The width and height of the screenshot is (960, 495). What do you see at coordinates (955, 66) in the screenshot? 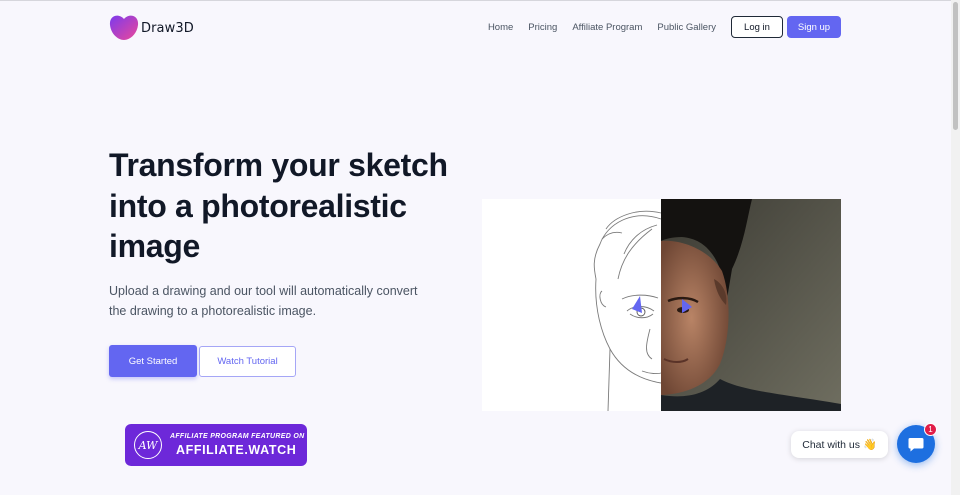
I see `scrollbar-thumb` at bounding box center [955, 66].